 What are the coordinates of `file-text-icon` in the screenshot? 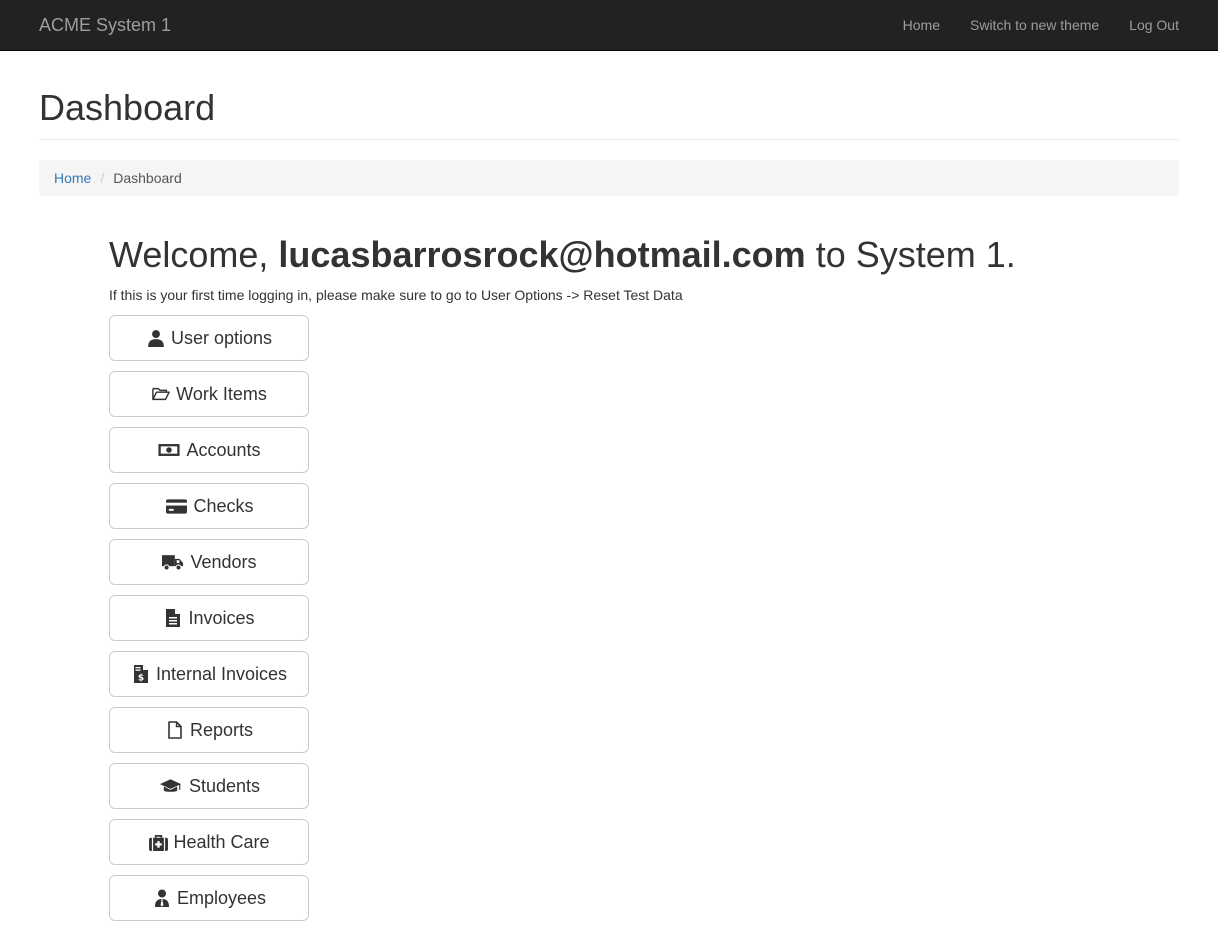 It's located at (173, 618).